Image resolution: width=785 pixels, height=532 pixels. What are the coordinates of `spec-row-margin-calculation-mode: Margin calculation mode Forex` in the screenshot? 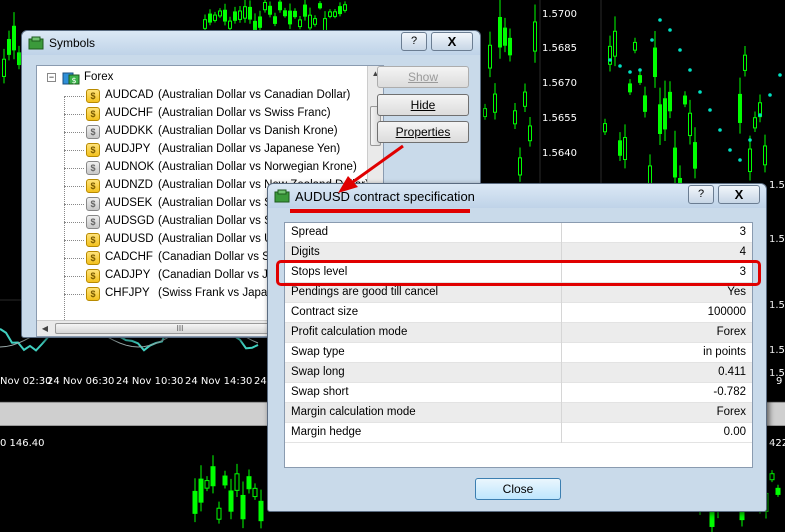 It's located at (518, 413).